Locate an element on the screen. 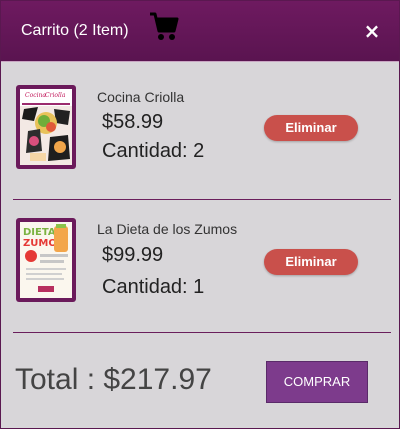 This screenshot has height=429, width=400. cover-title-line-1: DIETA is located at coordinates (39, 232).